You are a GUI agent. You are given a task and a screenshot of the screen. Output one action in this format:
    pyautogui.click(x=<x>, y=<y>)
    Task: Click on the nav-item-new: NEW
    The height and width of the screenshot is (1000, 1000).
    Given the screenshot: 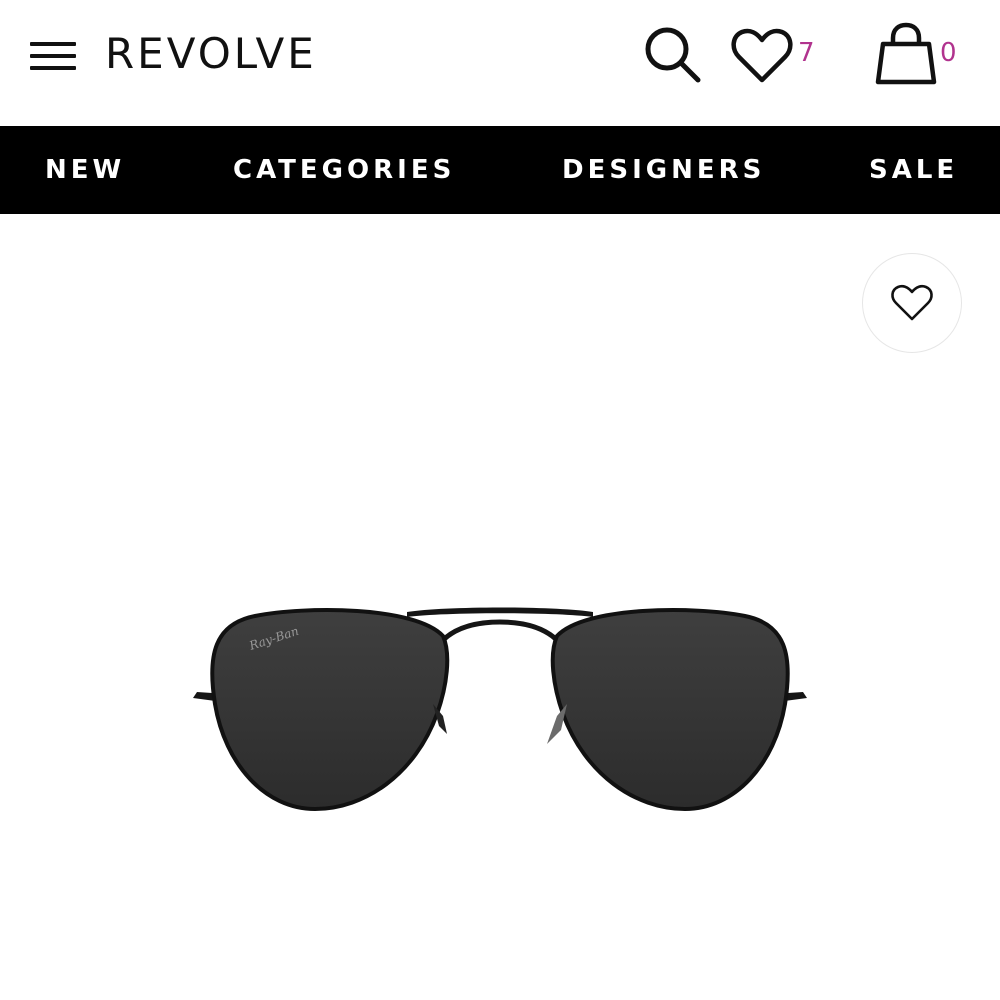 What is the action you would take?
    pyautogui.click(x=85, y=170)
    